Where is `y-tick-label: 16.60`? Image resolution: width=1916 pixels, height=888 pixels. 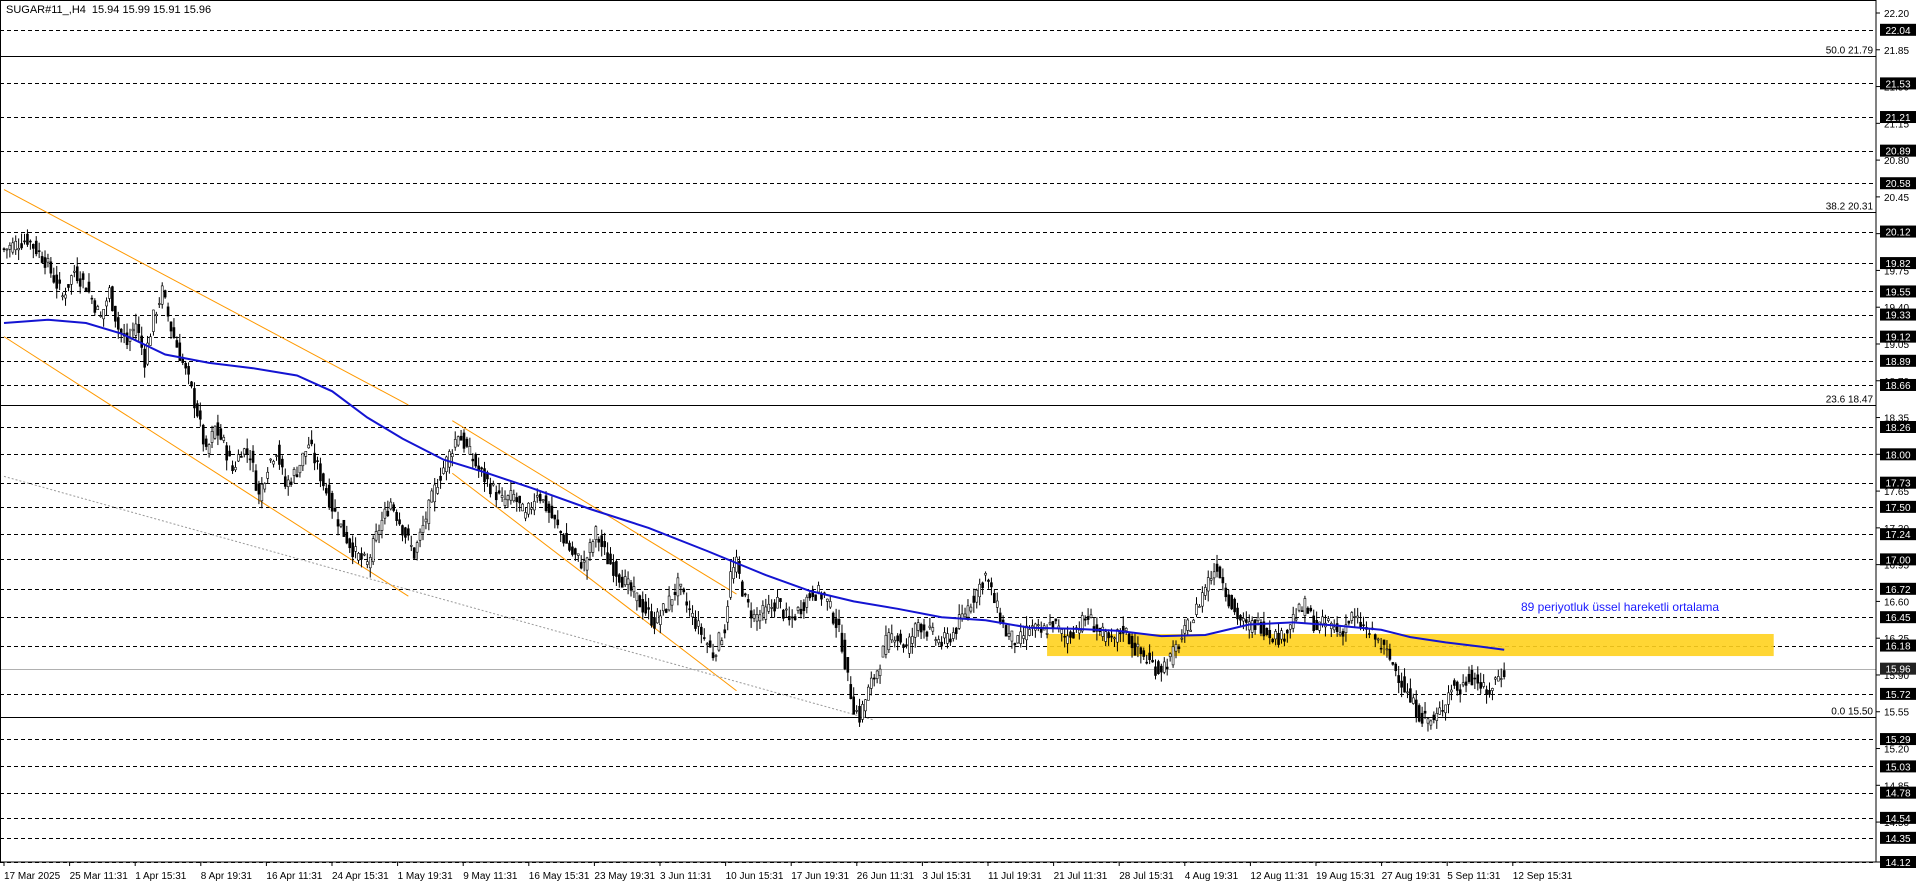 y-tick-label: 16.60 is located at coordinates (1896, 602).